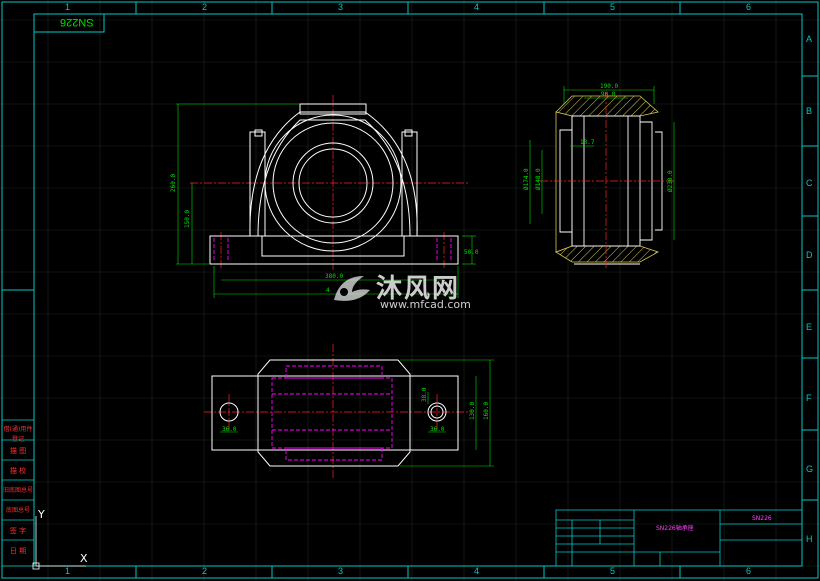 Image resolution: width=820 pixels, height=581 pixels. What do you see at coordinates (84, 558) in the screenshot?
I see `axis-x-label: X` at bounding box center [84, 558].